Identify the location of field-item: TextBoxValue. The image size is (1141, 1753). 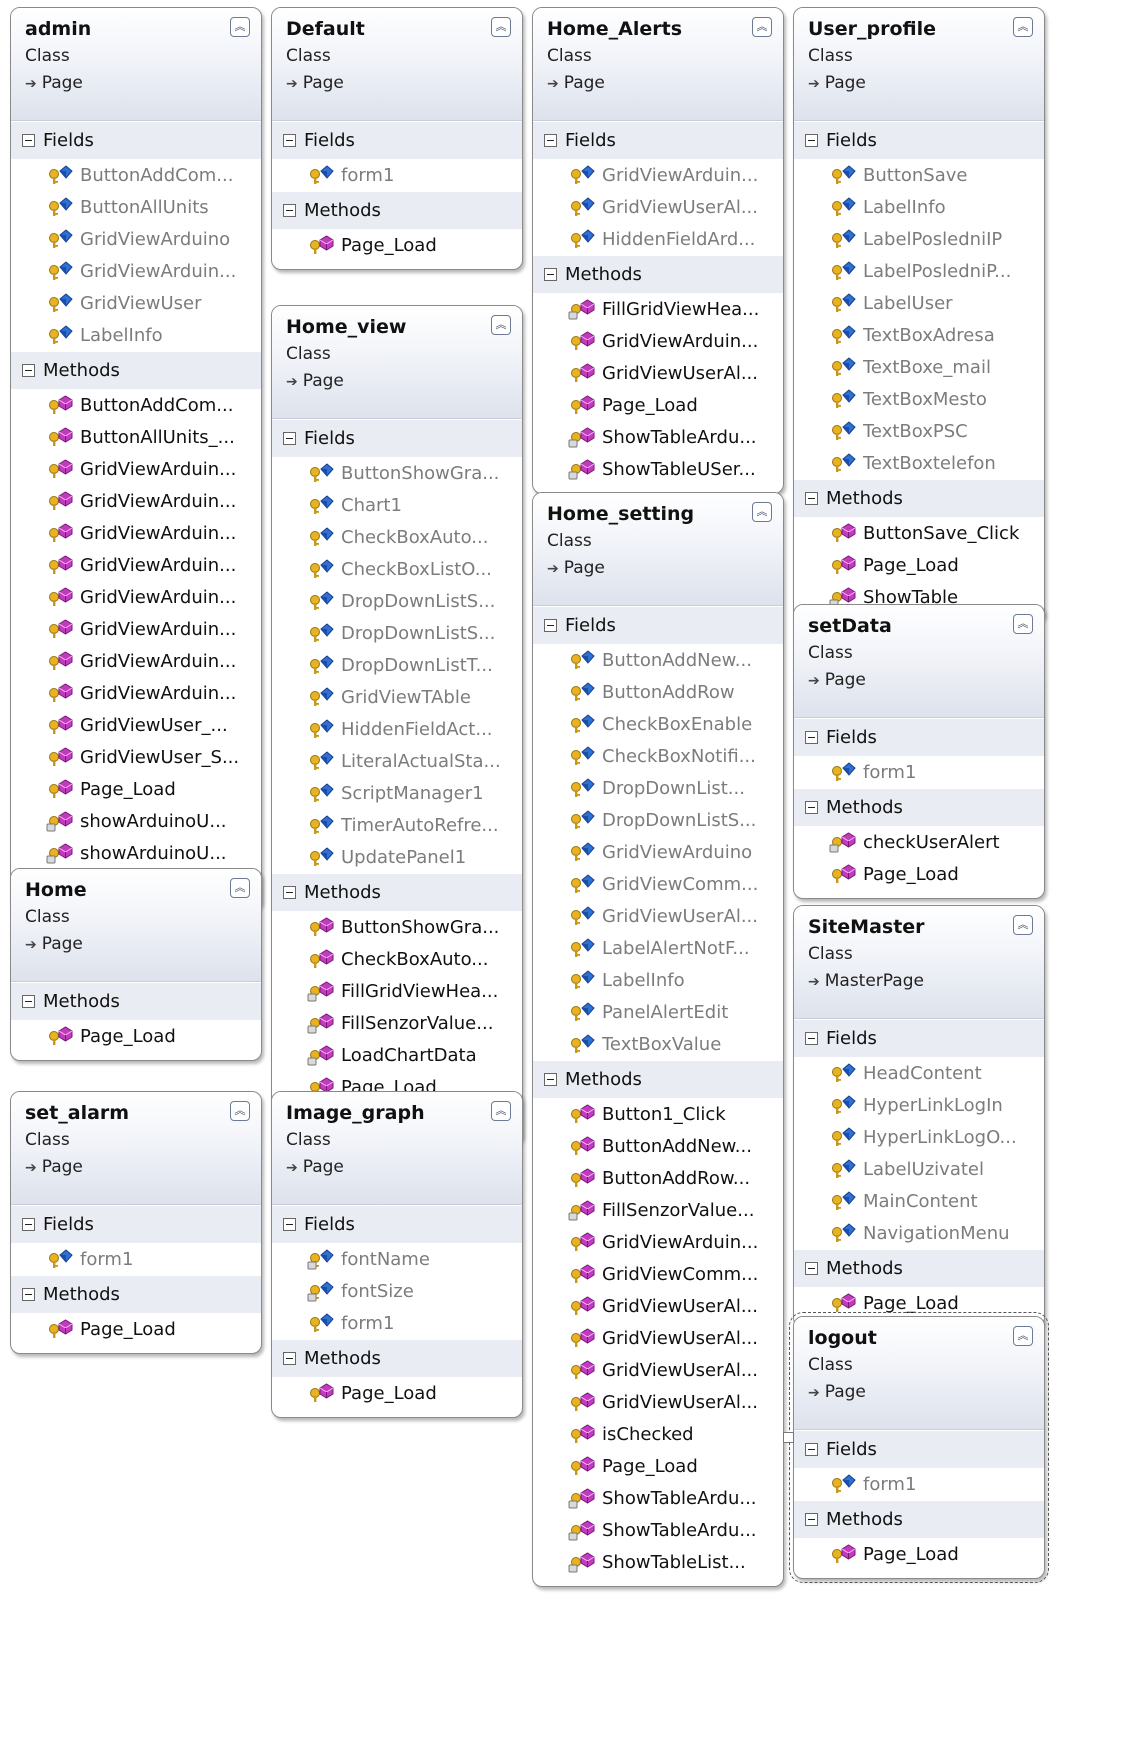
(658, 1044).